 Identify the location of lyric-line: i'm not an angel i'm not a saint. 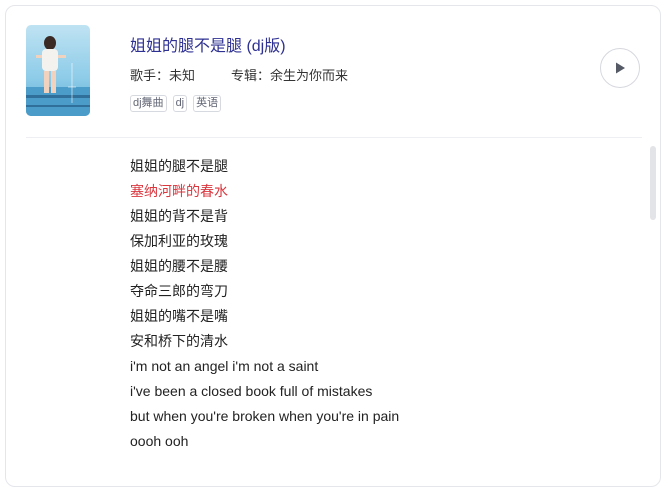
(224, 366).